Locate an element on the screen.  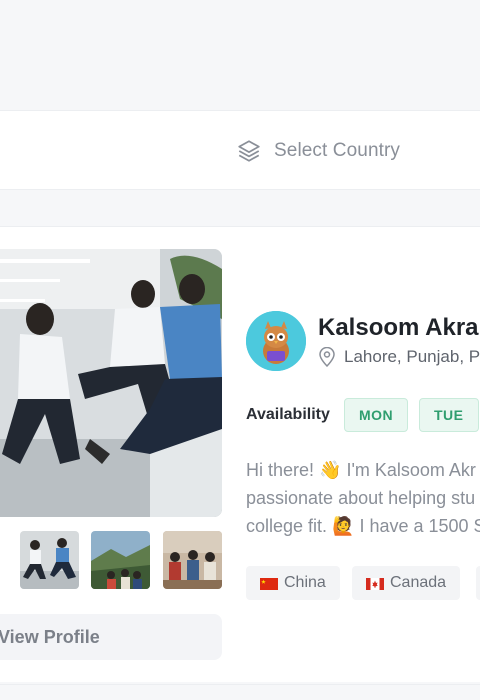
layers-icon is located at coordinates (249, 151).